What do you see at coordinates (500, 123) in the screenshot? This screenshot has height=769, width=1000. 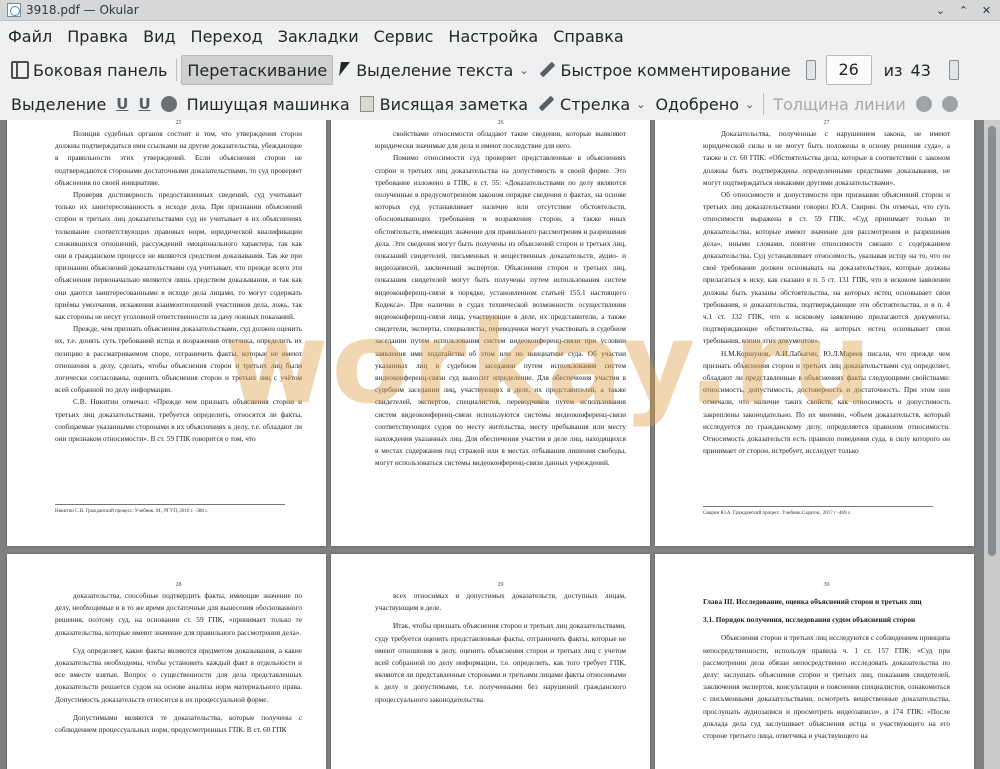 I see `page-number: 26` at bounding box center [500, 123].